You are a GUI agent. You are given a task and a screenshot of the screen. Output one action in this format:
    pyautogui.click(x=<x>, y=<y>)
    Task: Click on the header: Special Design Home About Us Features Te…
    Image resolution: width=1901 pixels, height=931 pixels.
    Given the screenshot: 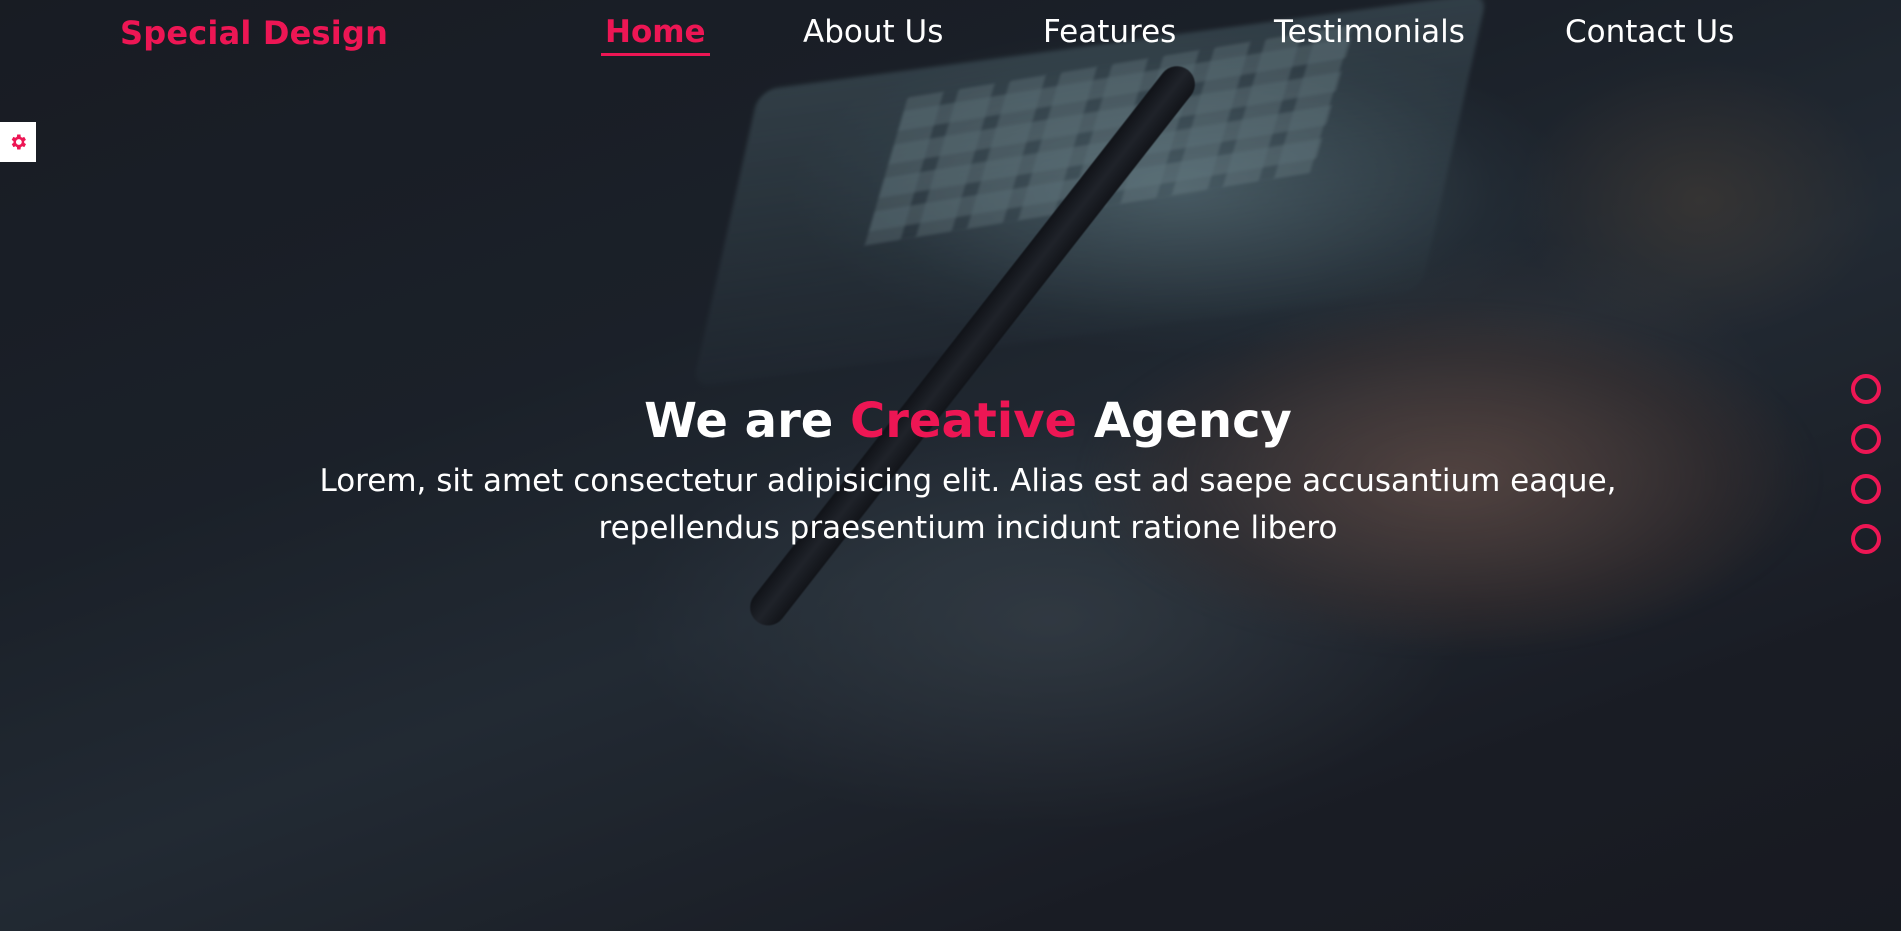 What is the action you would take?
    pyautogui.click(x=950, y=35)
    